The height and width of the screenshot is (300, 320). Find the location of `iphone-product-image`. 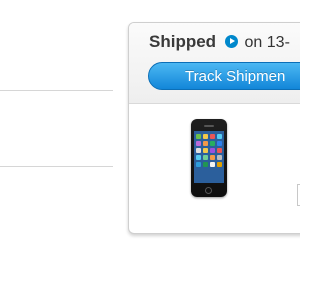

iphone-product-image is located at coordinates (209, 158).